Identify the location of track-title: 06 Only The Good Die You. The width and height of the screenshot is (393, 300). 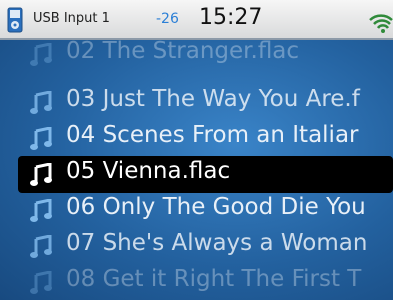
(216, 207).